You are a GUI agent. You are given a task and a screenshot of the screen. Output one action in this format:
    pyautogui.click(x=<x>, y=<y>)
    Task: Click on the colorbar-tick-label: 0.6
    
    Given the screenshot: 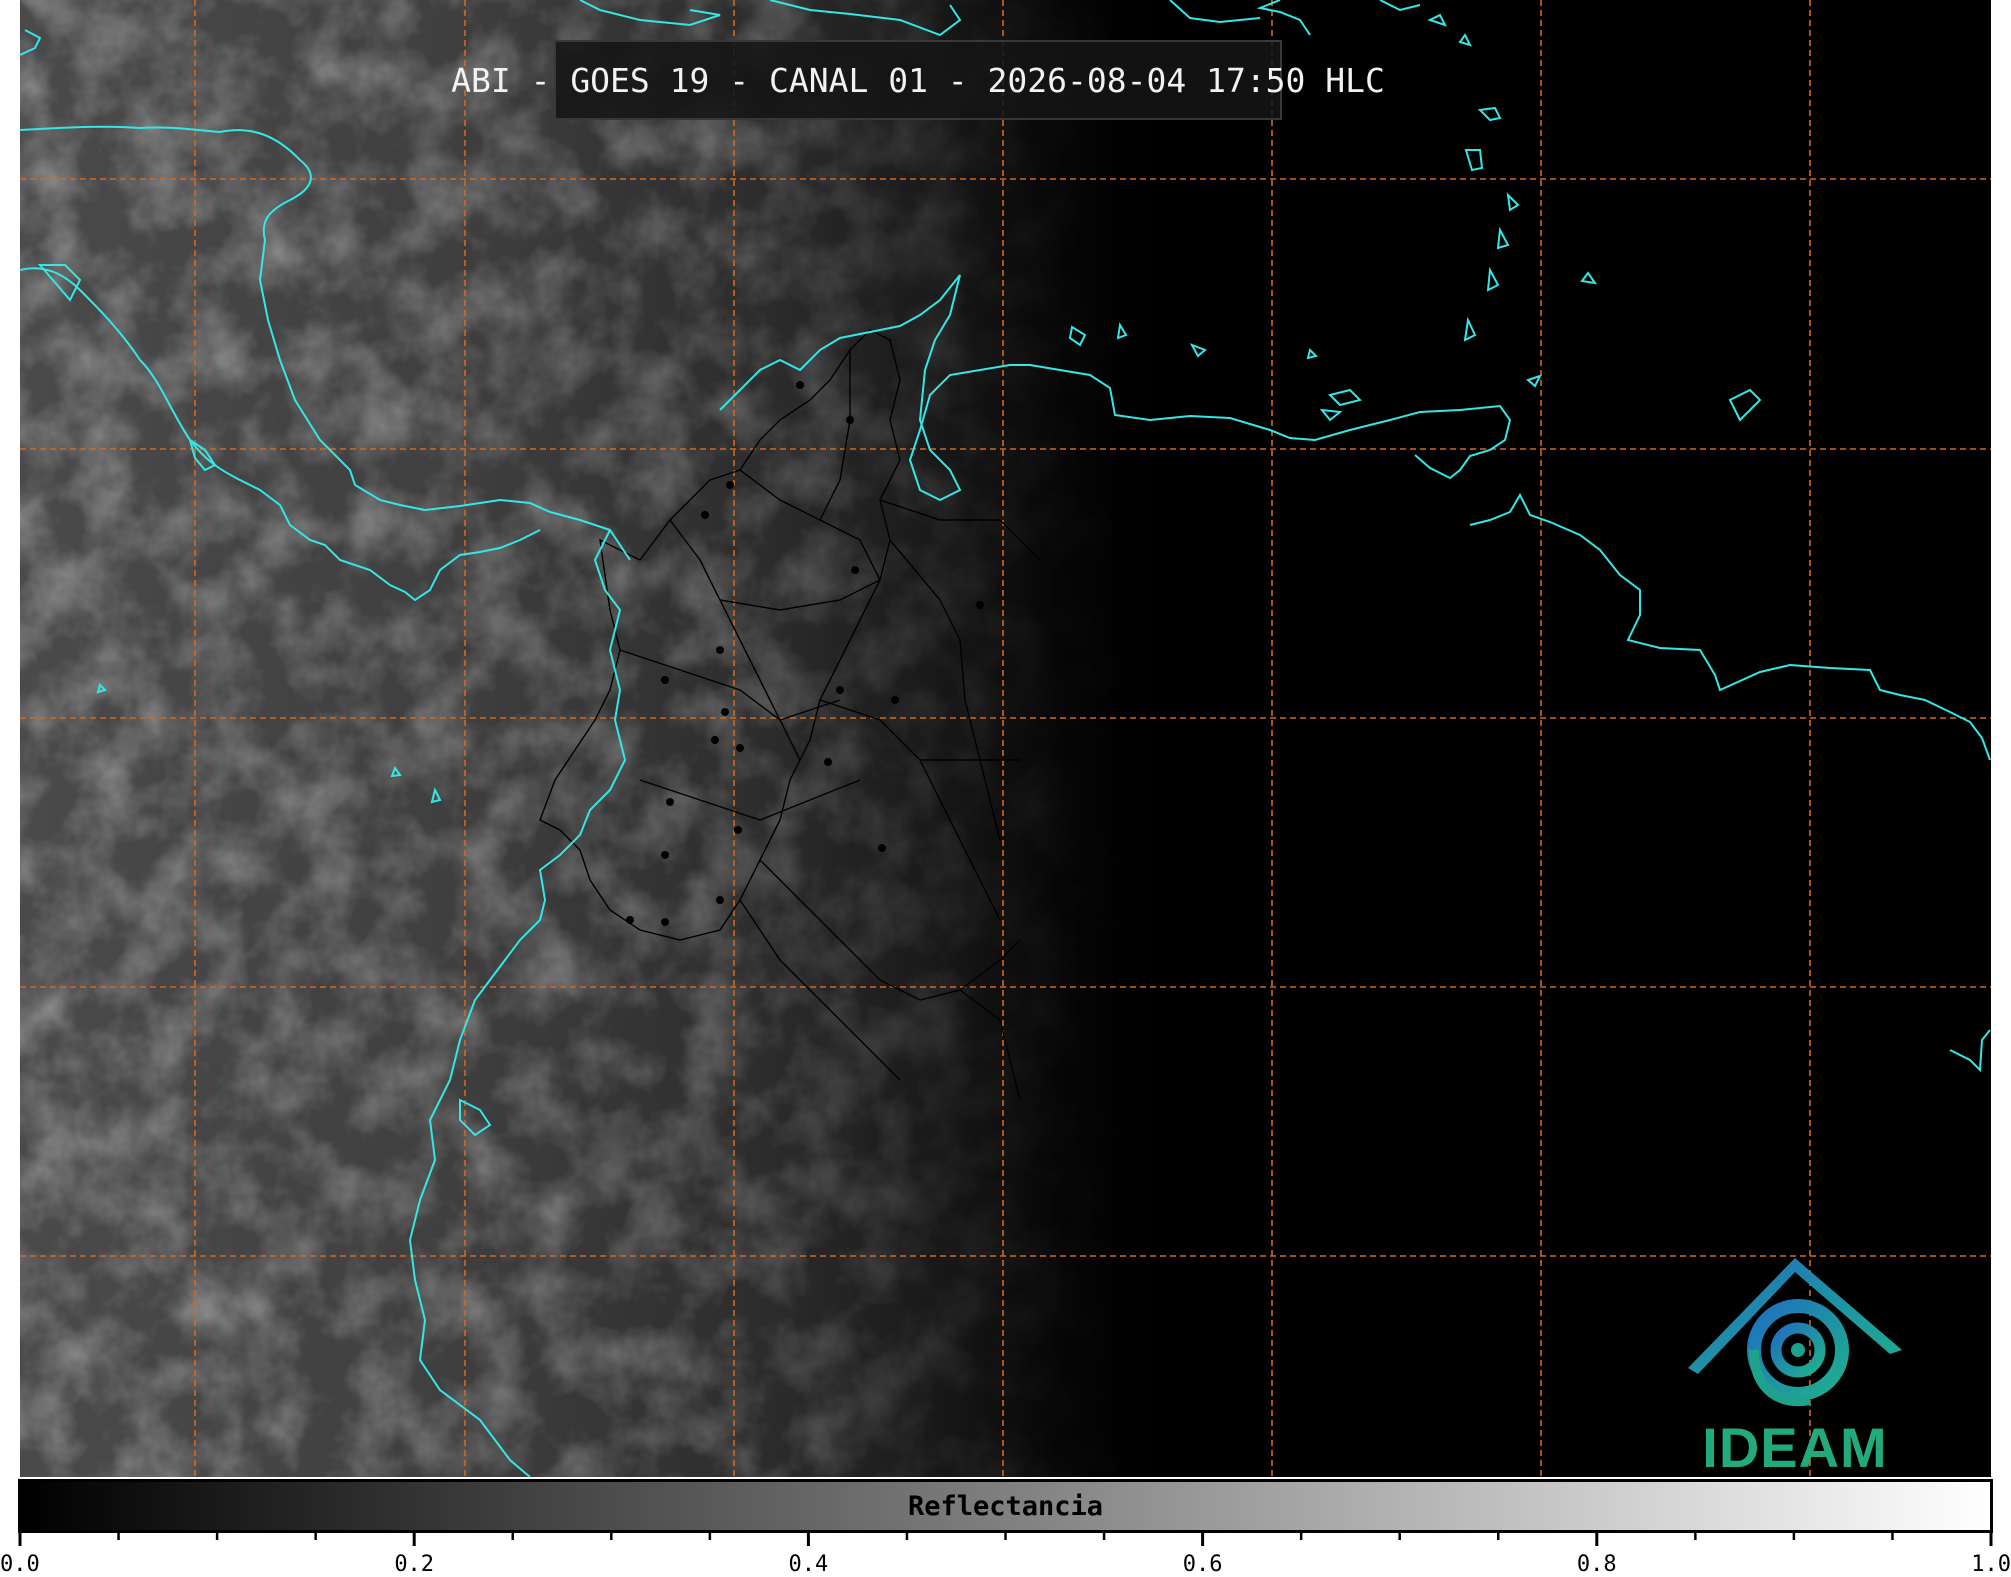 What is the action you would take?
    pyautogui.click(x=1202, y=1564)
    